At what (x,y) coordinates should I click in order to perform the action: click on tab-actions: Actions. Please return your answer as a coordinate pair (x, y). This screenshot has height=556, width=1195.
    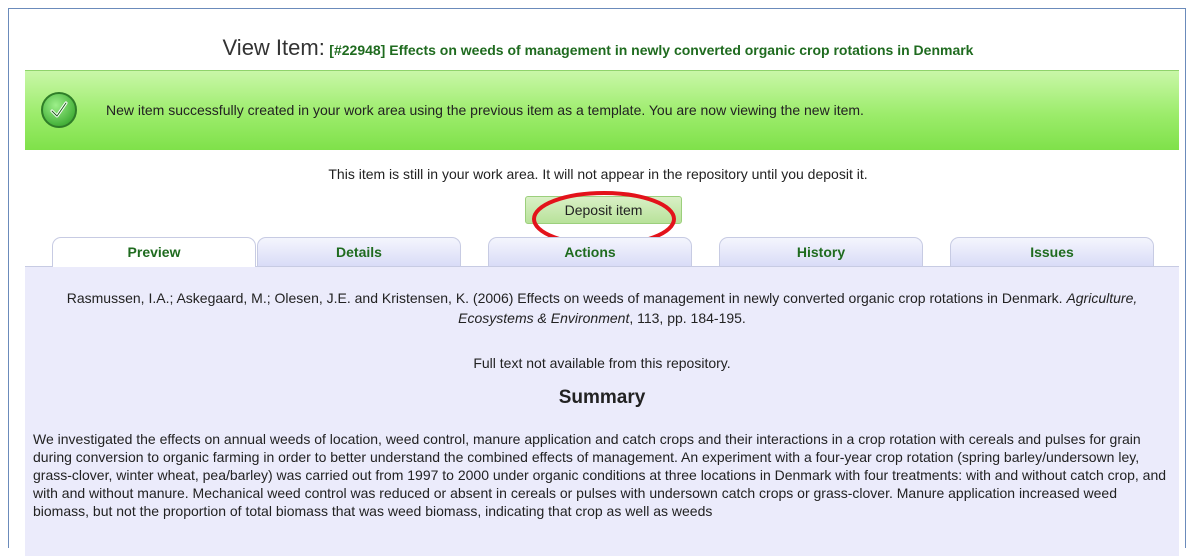
    Looking at the image, I should click on (590, 251).